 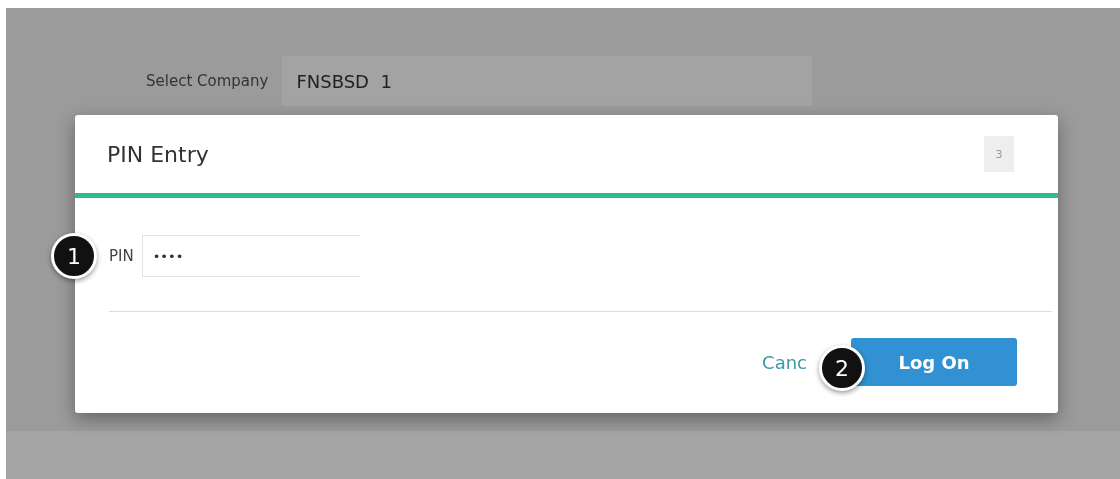 I want to click on log-on-button: Log On, so click(x=934, y=362).